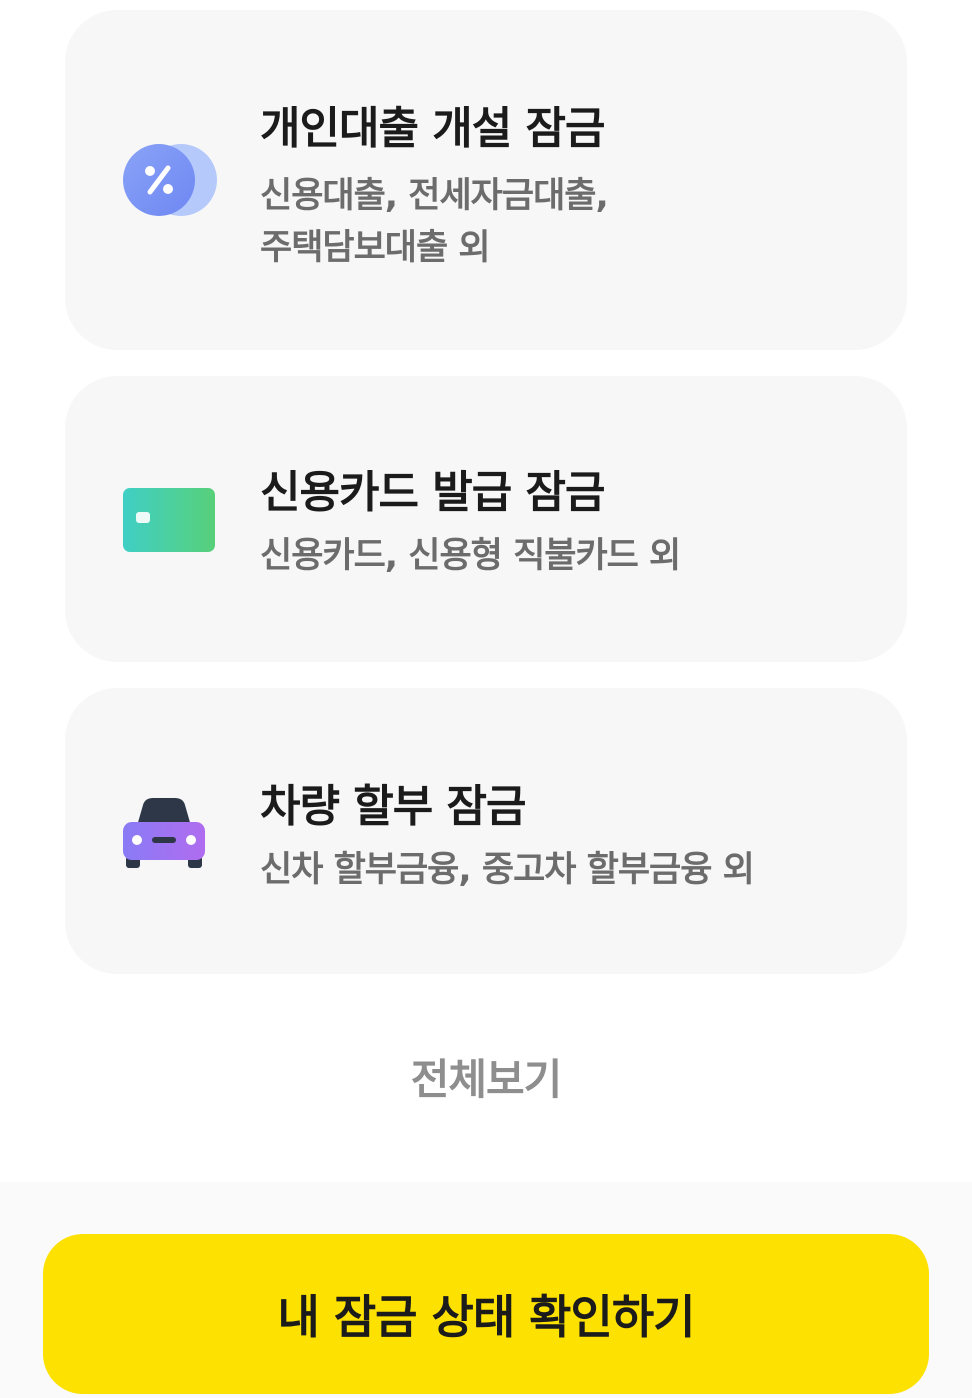 The height and width of the screenshot is (1398, 972). I want to click on card-description-line: 신용대출, 전세자금대출,, so click(434, 196).